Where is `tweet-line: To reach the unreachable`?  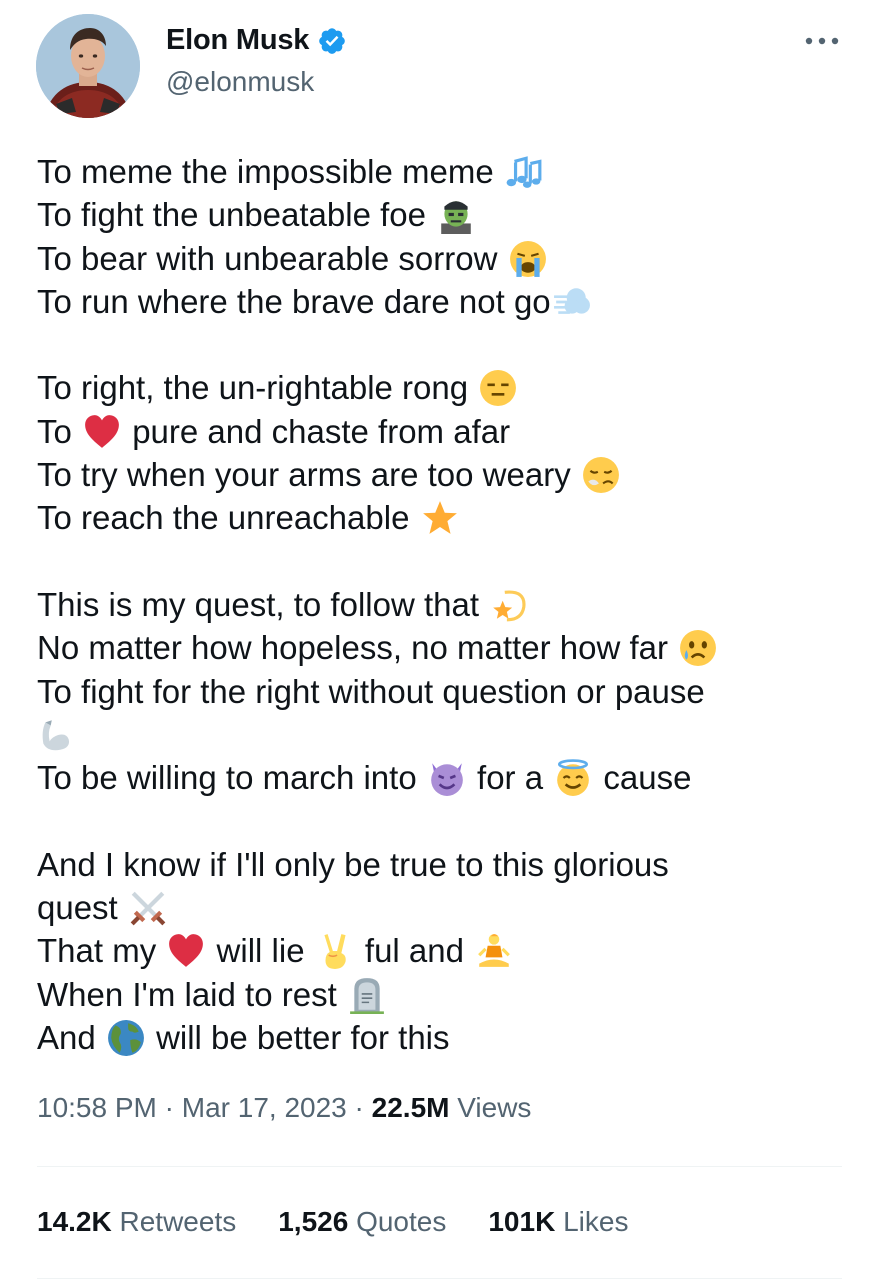 tweet-line: To reach the unreachable is located at coordinates (437, 517).